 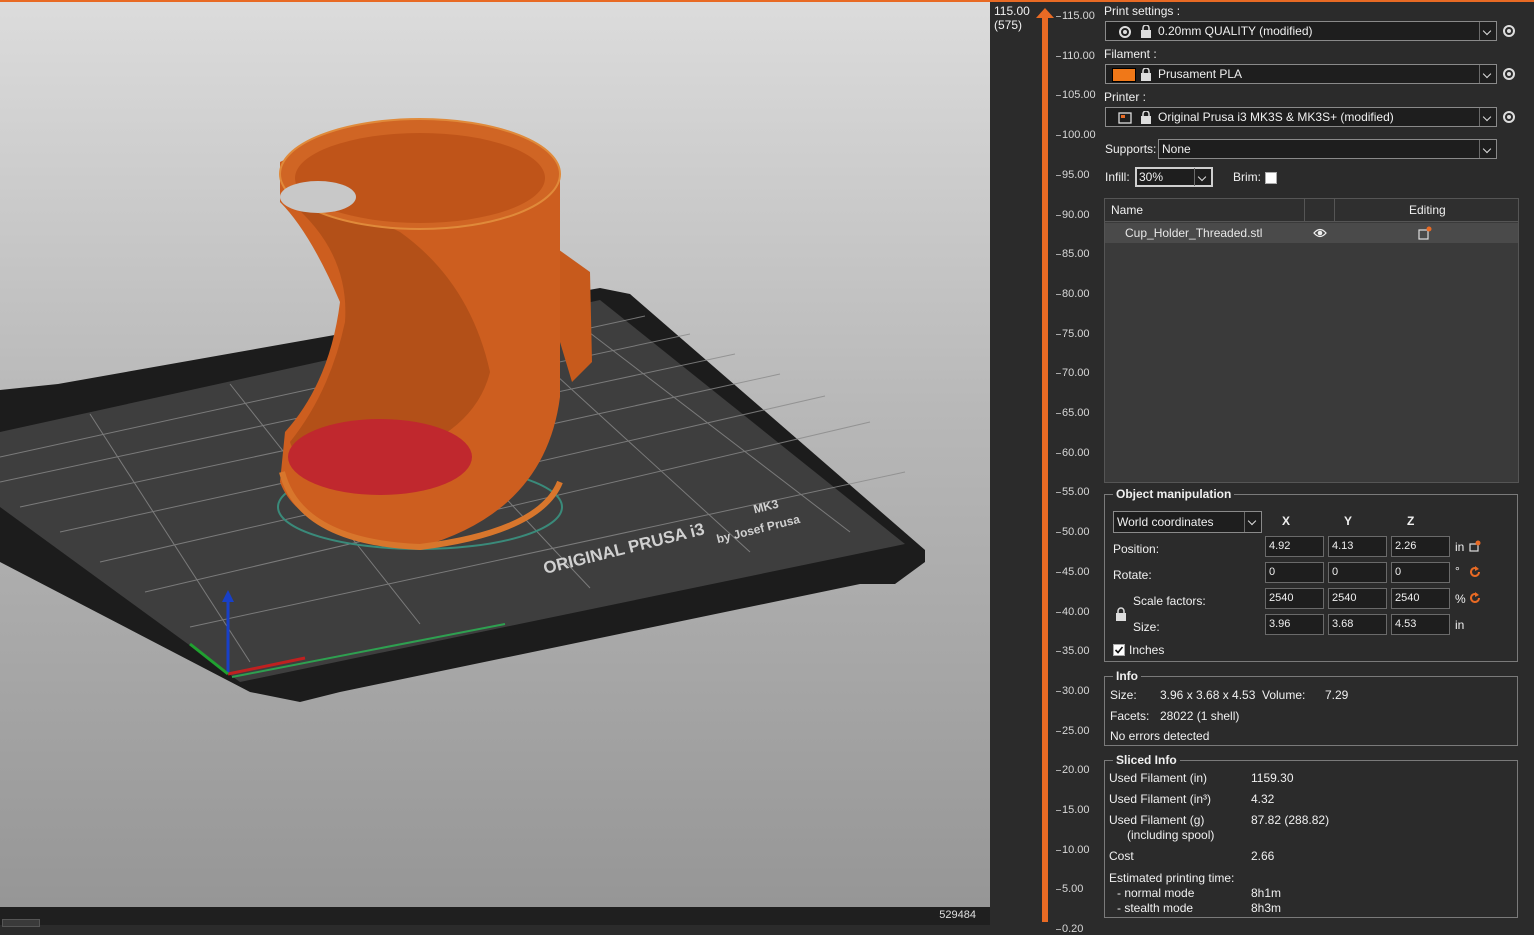 What do you see at coordinates (1475, 598) in the screenshot?
I see `reset-scale-icon` at bounding box center [1475, 598].